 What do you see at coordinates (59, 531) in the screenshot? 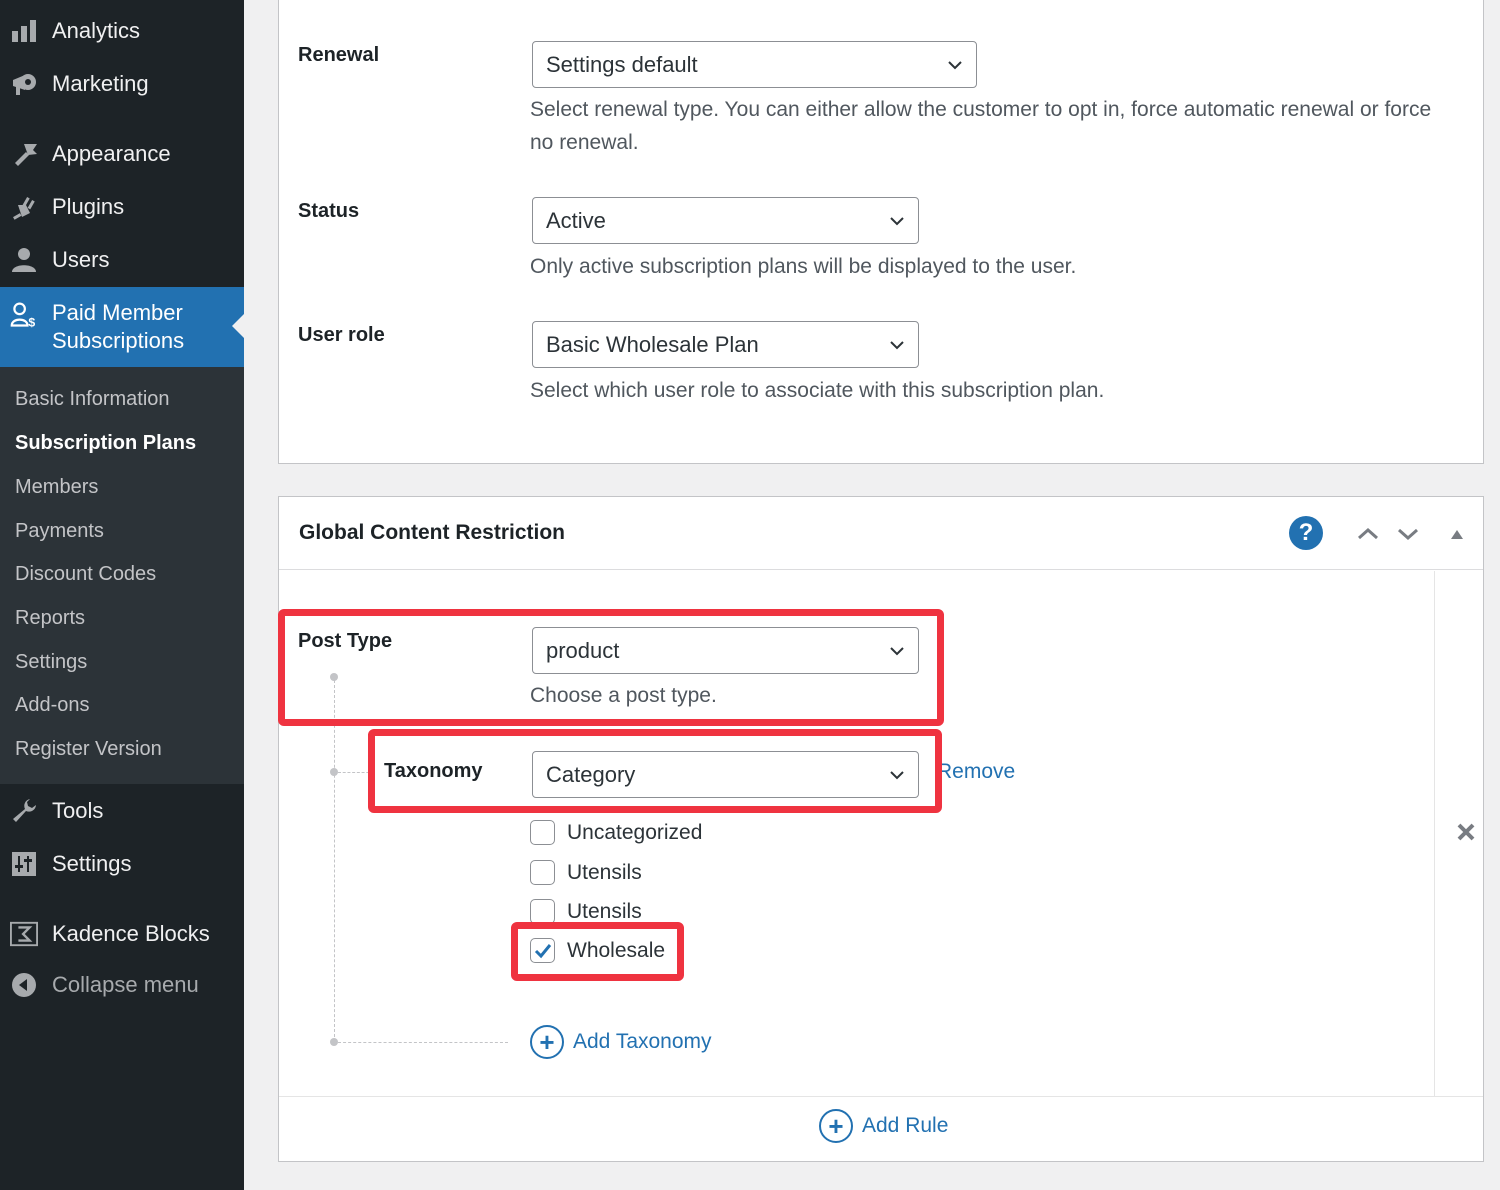
I see `submenu-item-payments: Payments` at bounding box center [59, 531].